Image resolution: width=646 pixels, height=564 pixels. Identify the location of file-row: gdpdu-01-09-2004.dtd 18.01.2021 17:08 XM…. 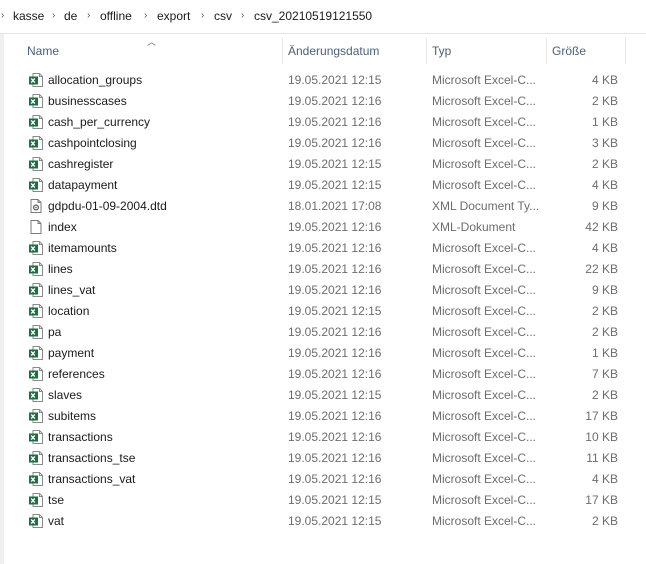
(324, 206).